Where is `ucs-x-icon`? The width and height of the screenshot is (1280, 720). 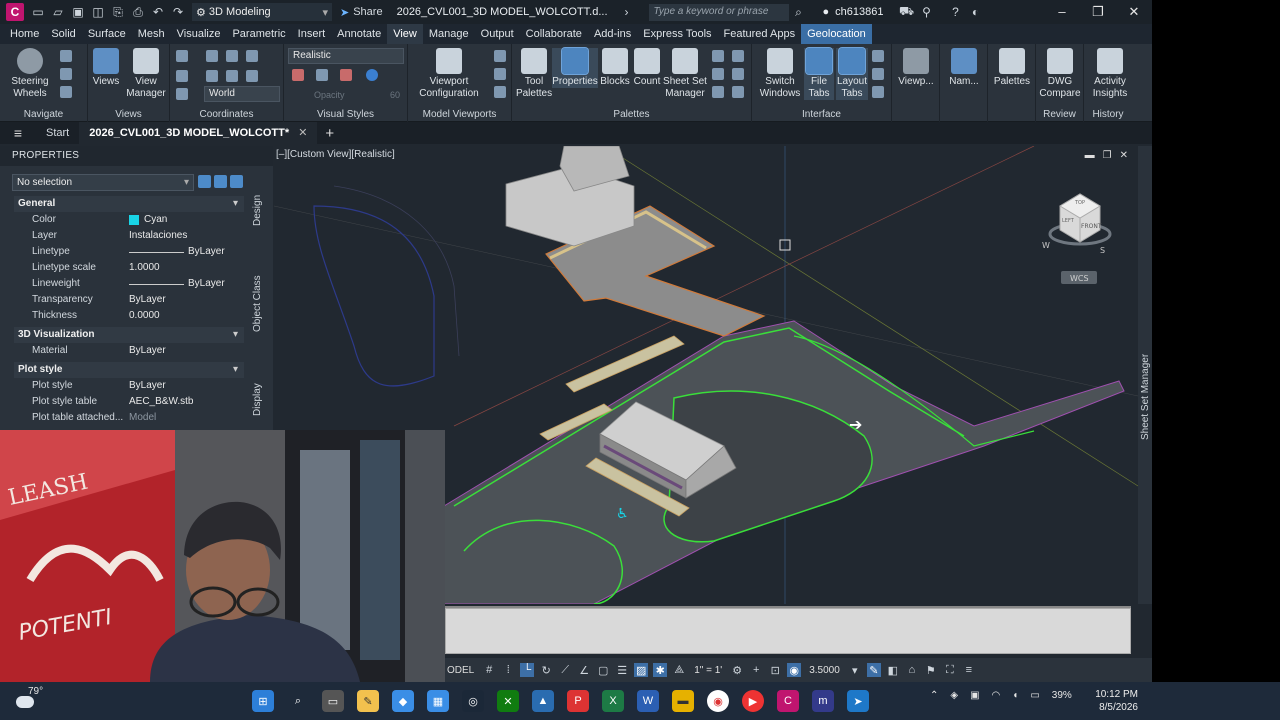
ucs-x-icon is located at coordinates (212, 56).